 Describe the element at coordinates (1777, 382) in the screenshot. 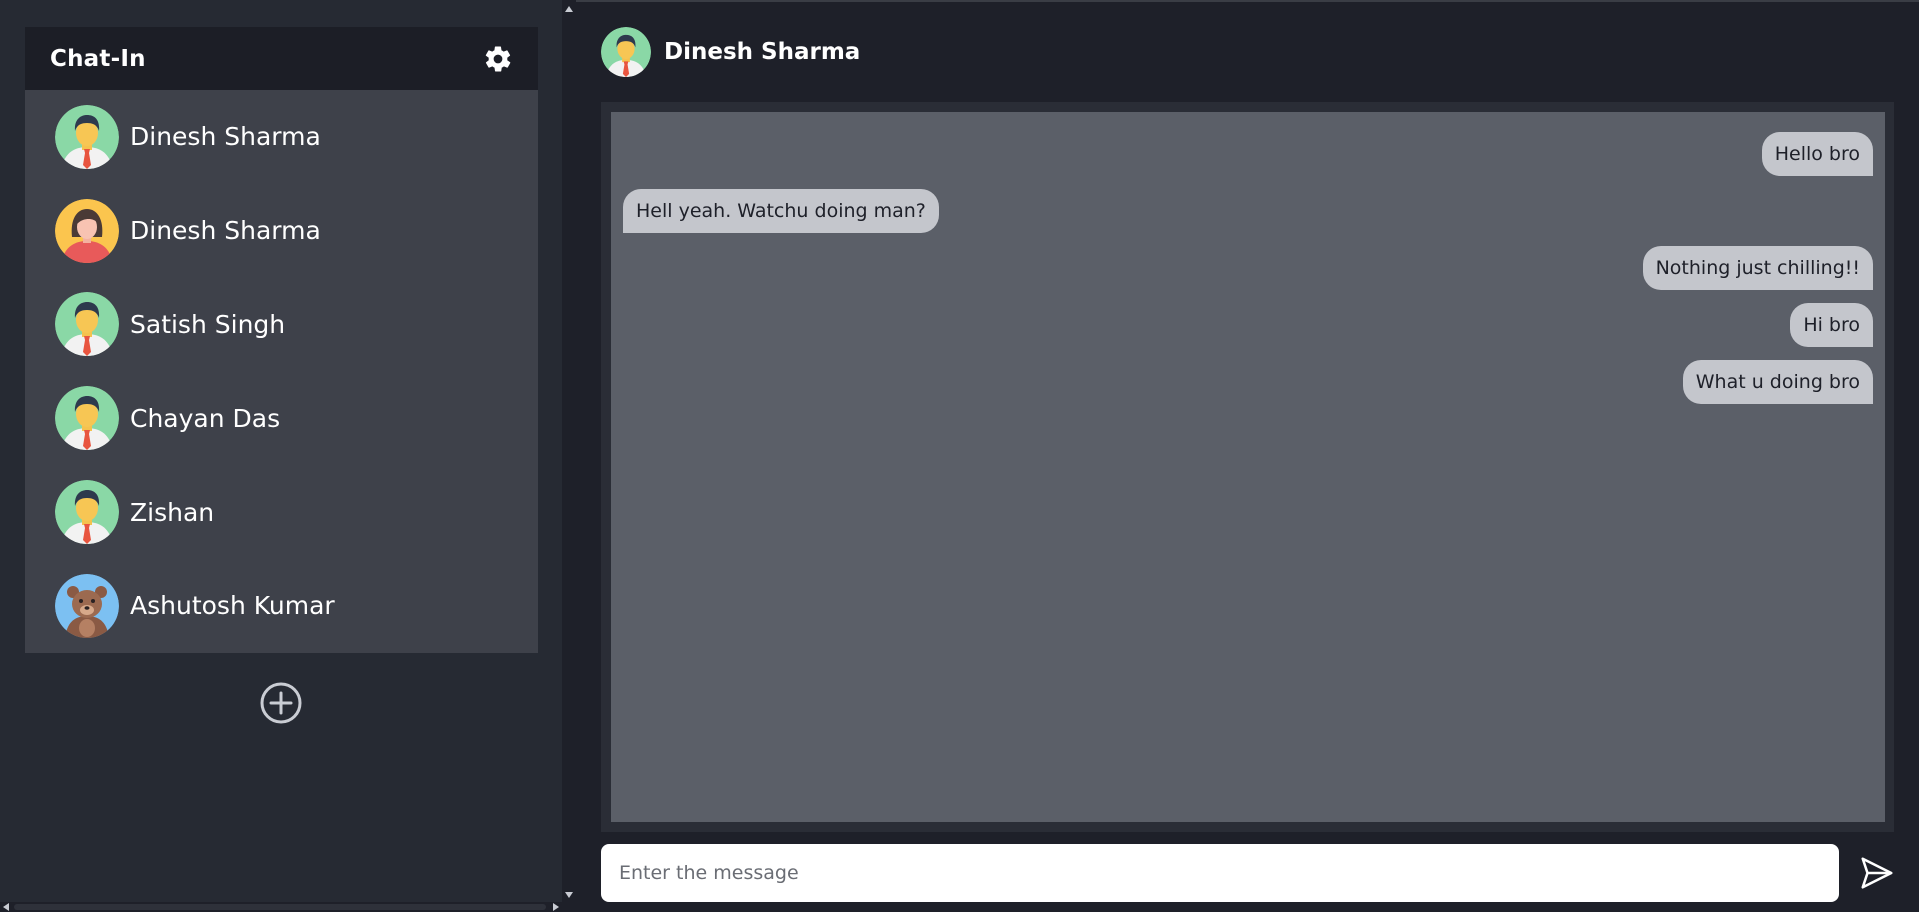

I see `message-bubble-sent: What u doing bro` at that location.